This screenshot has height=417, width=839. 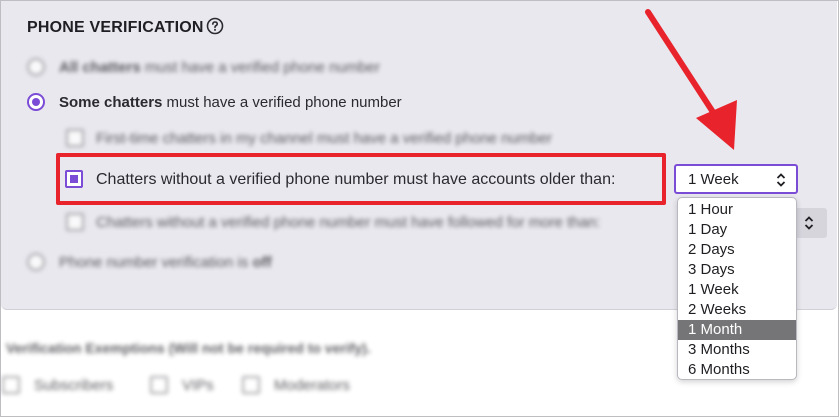 What do you see at coordinates (75, 222) in the screenshot?
I see `followed-checkbox` at bounding box center [75, 222].